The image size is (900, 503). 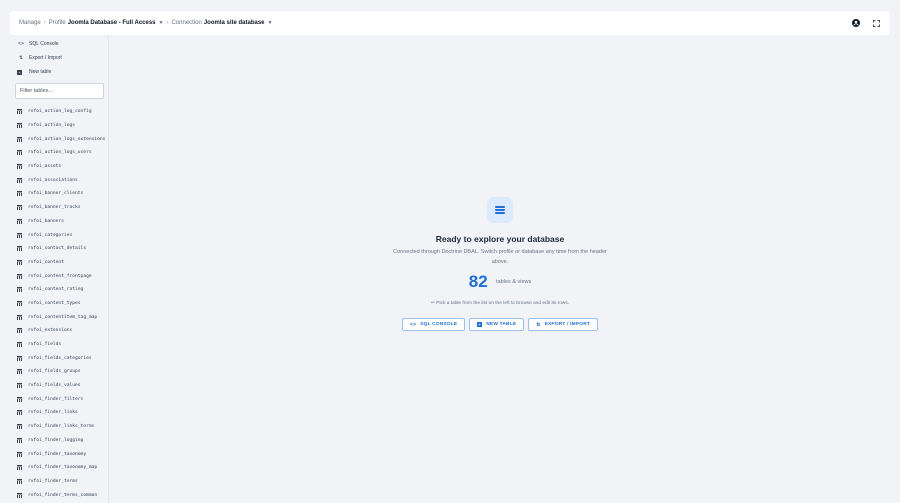 What do you see at coordinates (67, 139) in the screenshot?
I see `table-name: rvfoi_action_logs_extensions` at bounding box center [67, 139].